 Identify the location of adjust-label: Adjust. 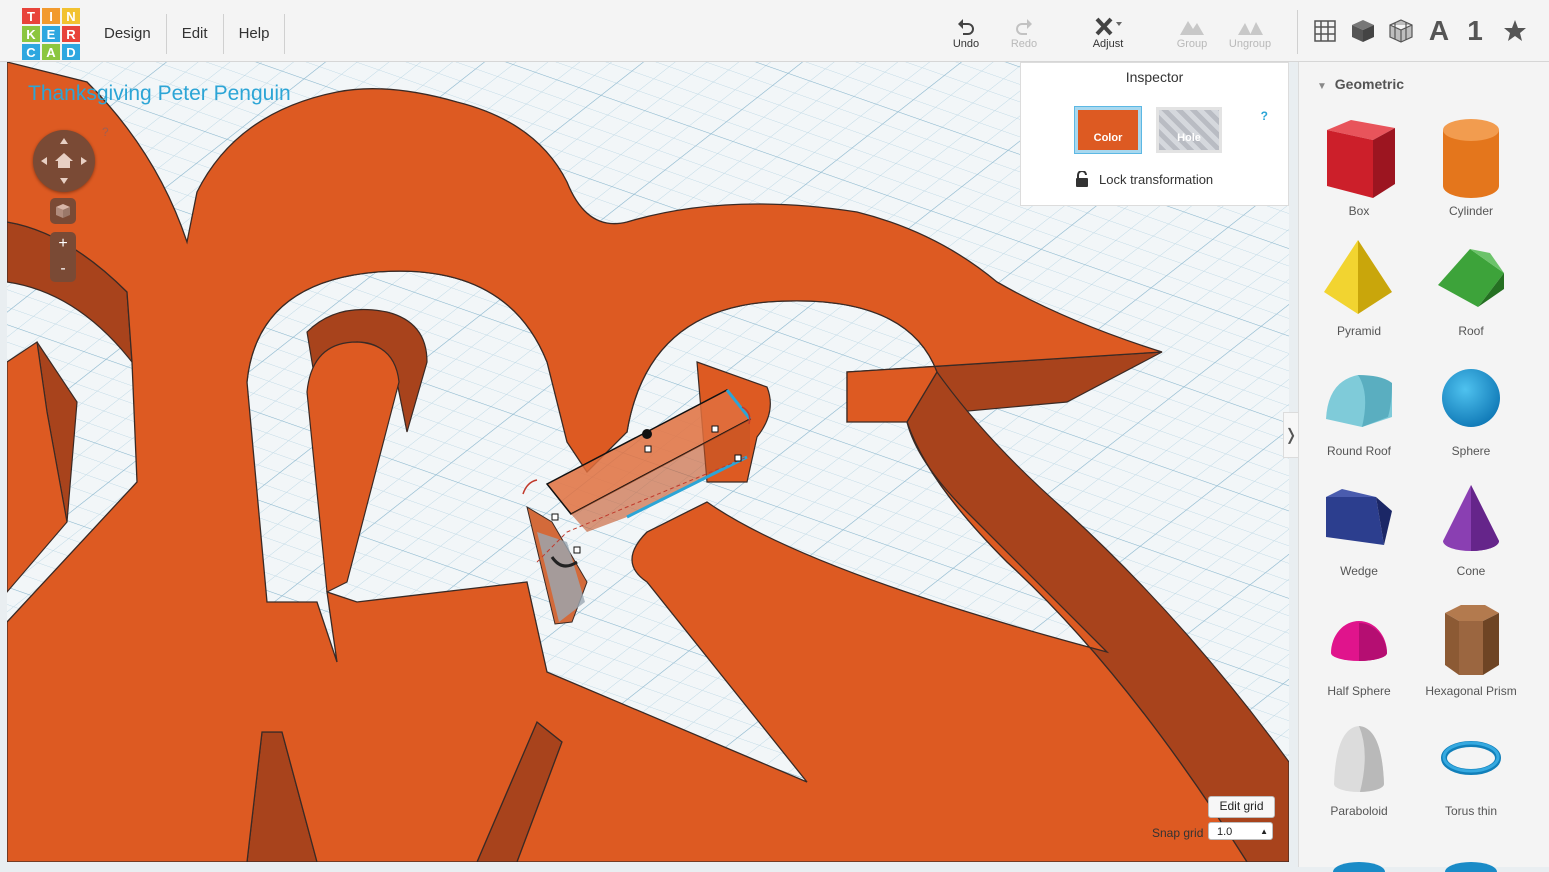
(1108, 44).